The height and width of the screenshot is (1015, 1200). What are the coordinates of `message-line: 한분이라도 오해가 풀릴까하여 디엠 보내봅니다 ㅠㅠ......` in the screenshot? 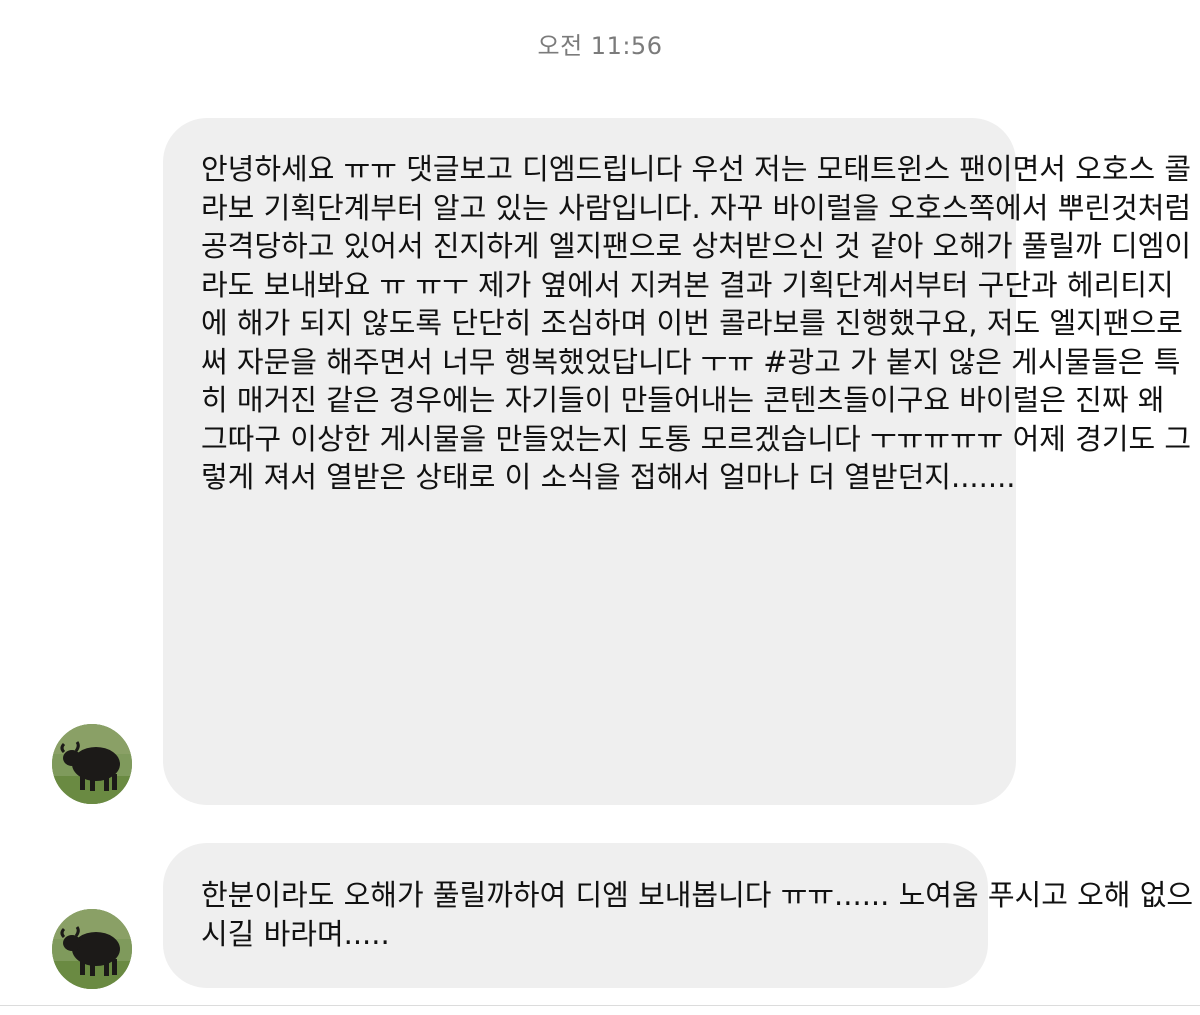 It's located at (545, 895).